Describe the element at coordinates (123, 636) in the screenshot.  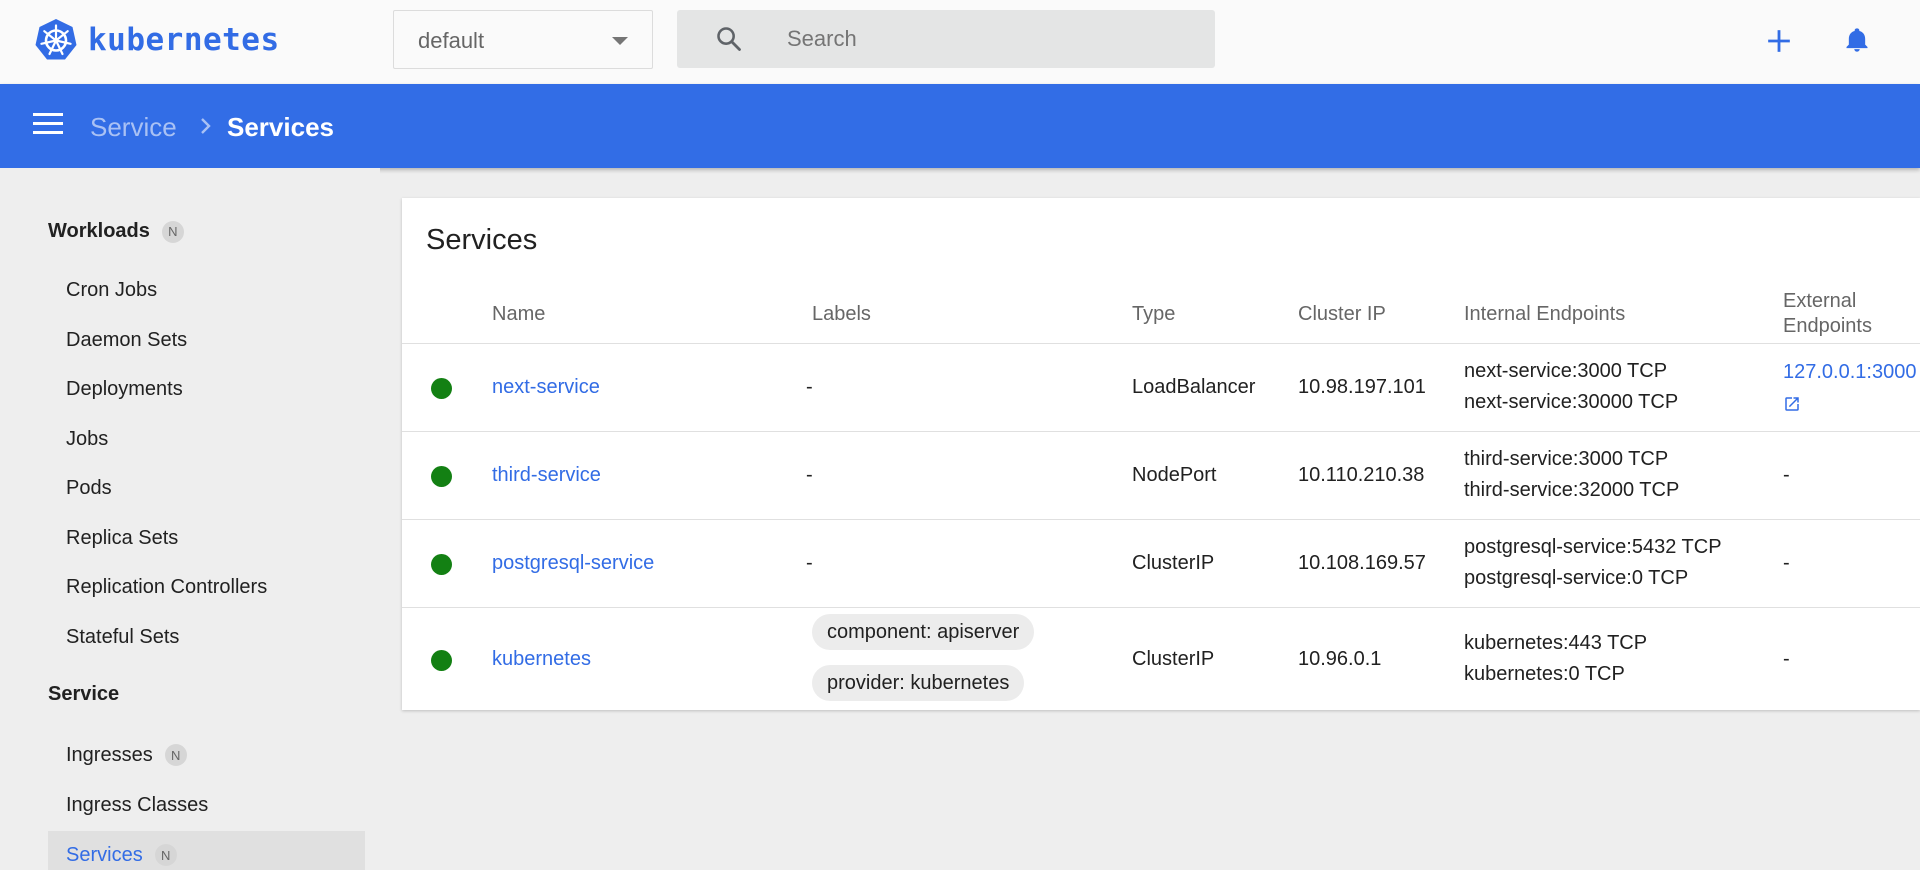
I see `sidebar-item-label: Stateful Sets` at that location.